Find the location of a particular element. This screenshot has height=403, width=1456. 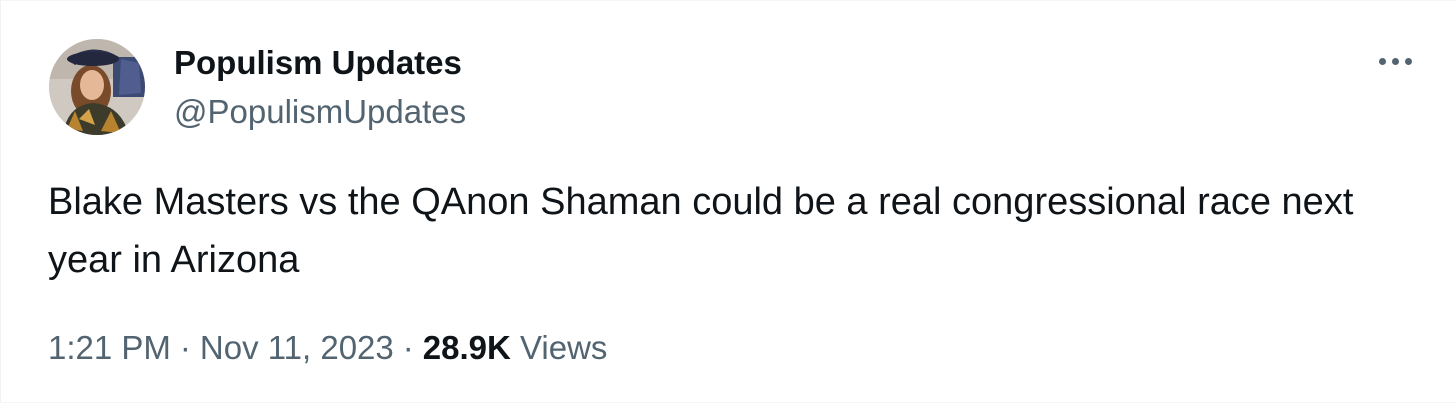

author-handle: @PopulismUpdates is located at coordinates (320, 112).